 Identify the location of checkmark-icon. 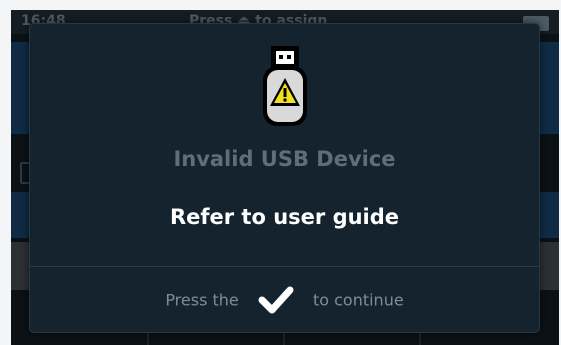
(276, 300).